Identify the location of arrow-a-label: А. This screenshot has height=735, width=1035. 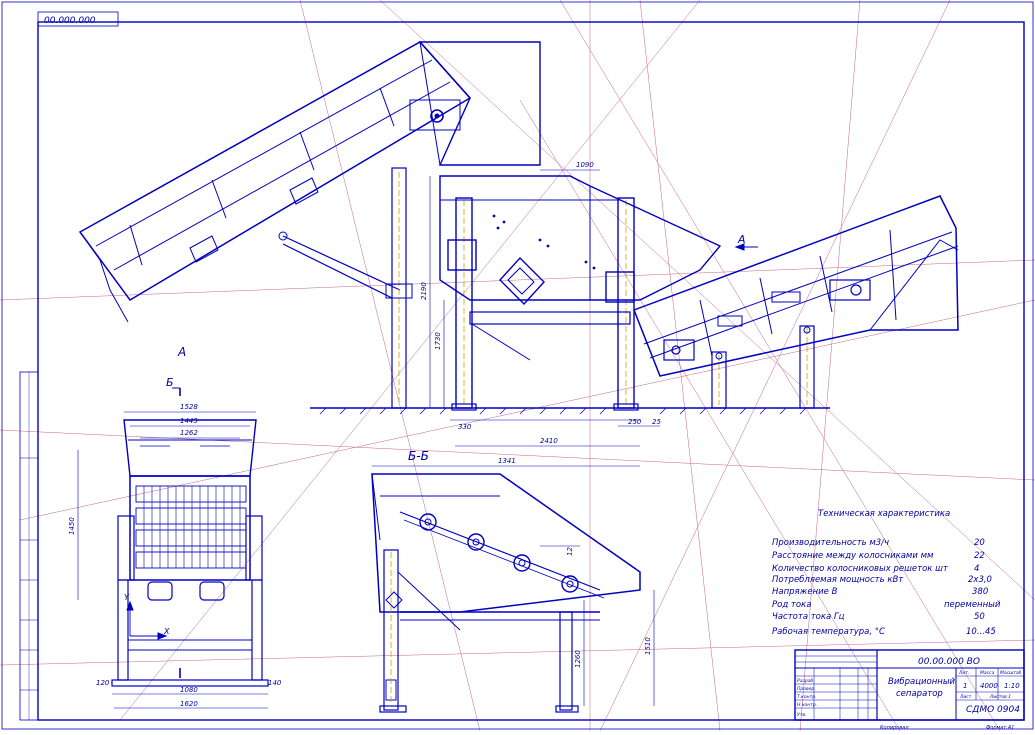
(741, 239).